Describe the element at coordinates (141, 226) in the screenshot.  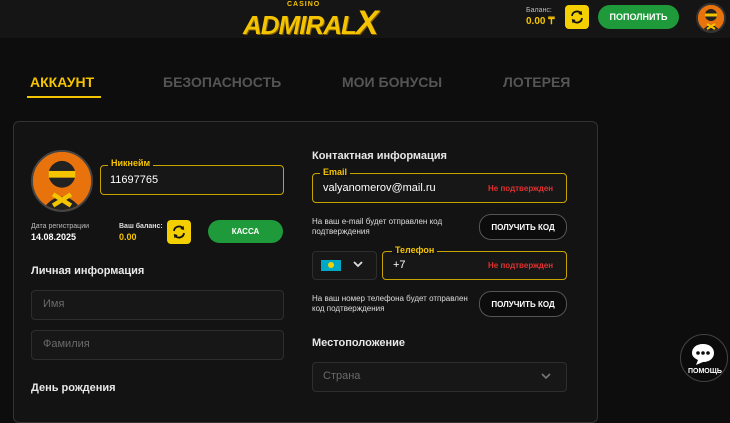
I see `your-balance-label: Ваш баланс:` at that location.